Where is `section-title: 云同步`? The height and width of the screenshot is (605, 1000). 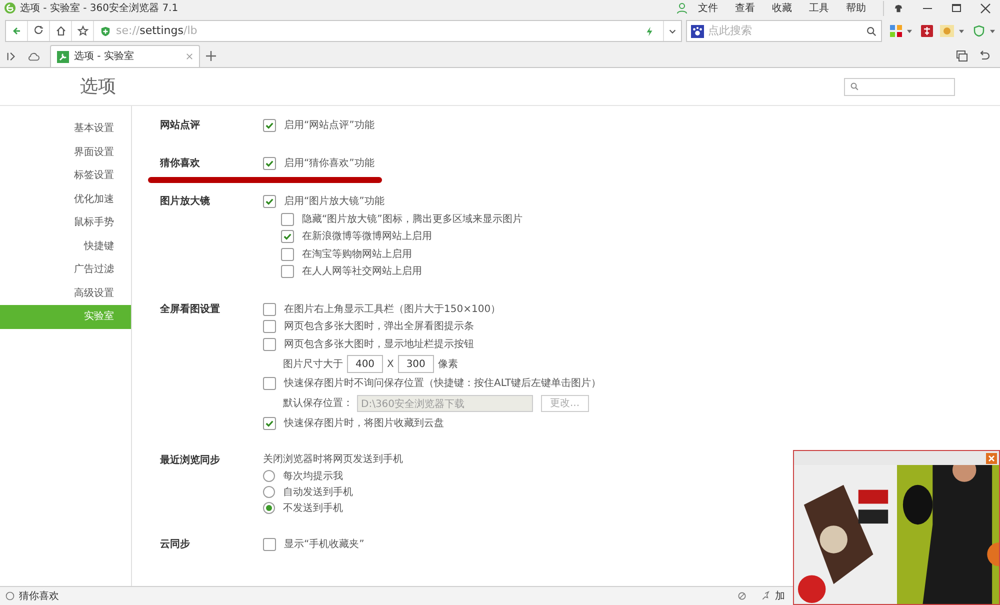
section-title: 云同步 is located at coordinates (175, 545).